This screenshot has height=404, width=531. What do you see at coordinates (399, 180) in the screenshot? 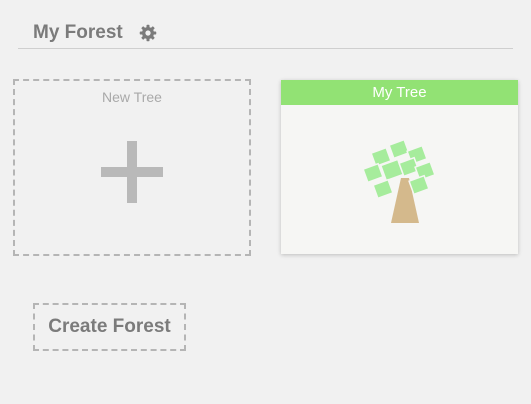
I see `tree-icon` at bounding box center [399, 180].